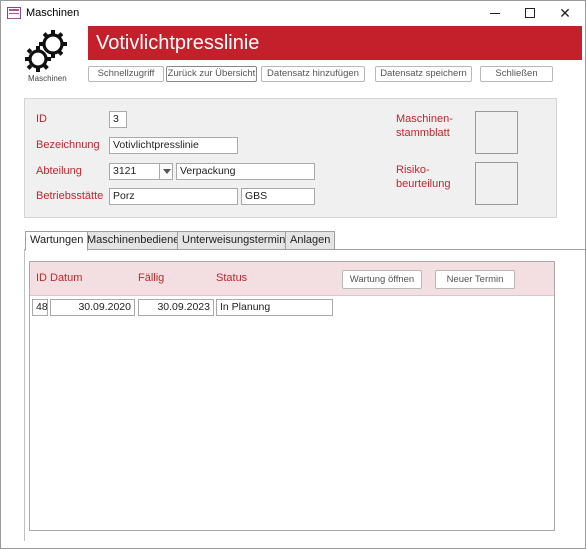  What do you see at coordinates (57, 241) in the screenshot?
I see `tab-maintenance: Wartungen` at bounding box center [57, 241].